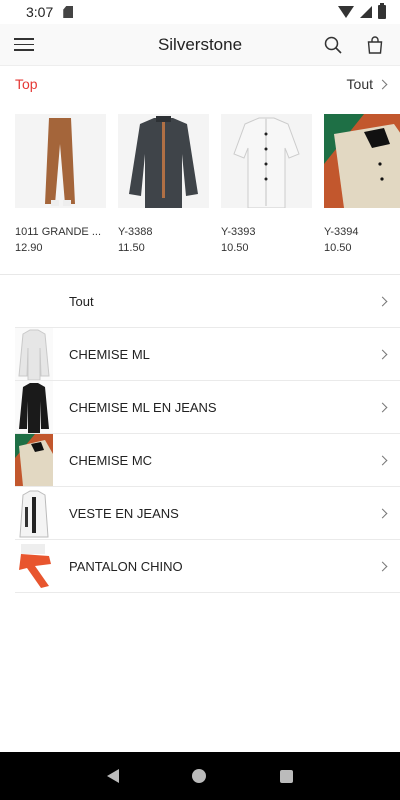  I want to click on top-section-header: Top Tout, so click(200, 84).